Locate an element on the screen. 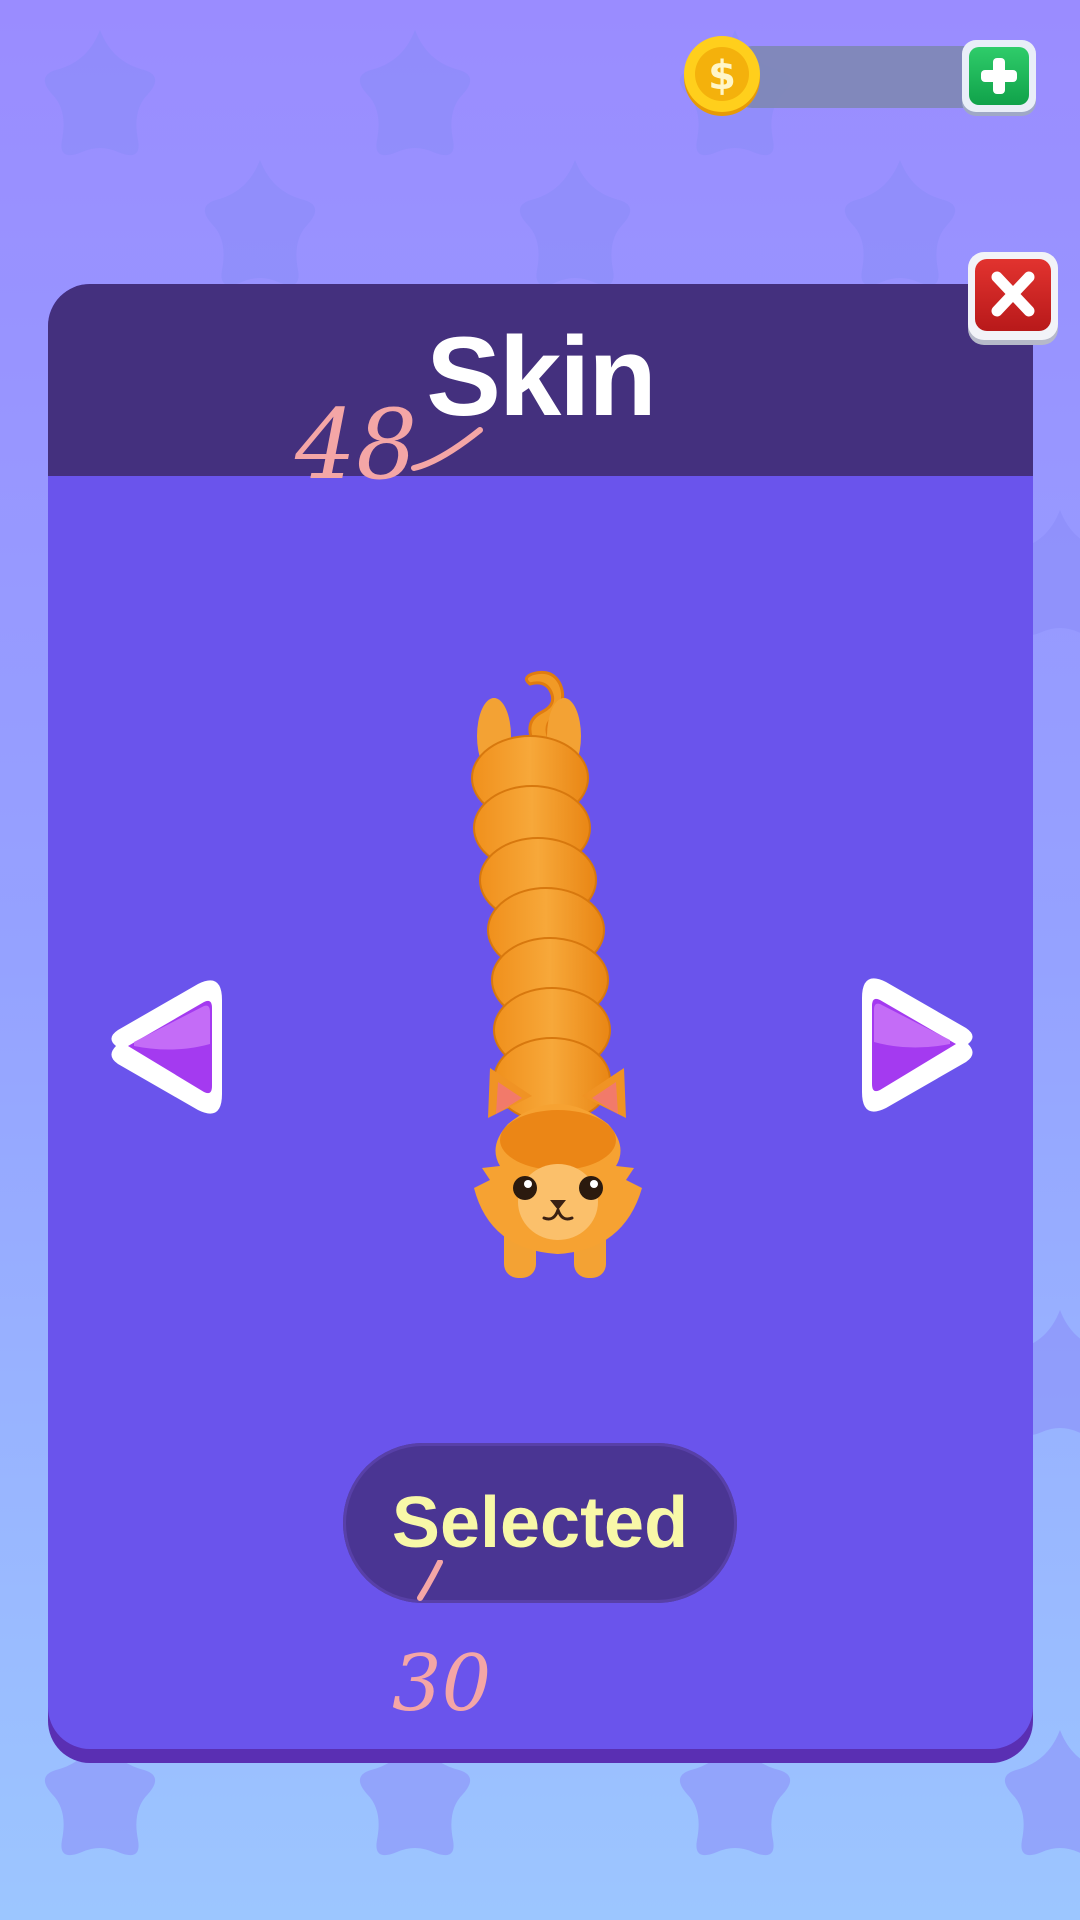 The width and height of the screenshot is (1080, 1920). close-button is located at coordinates (1013, 296).